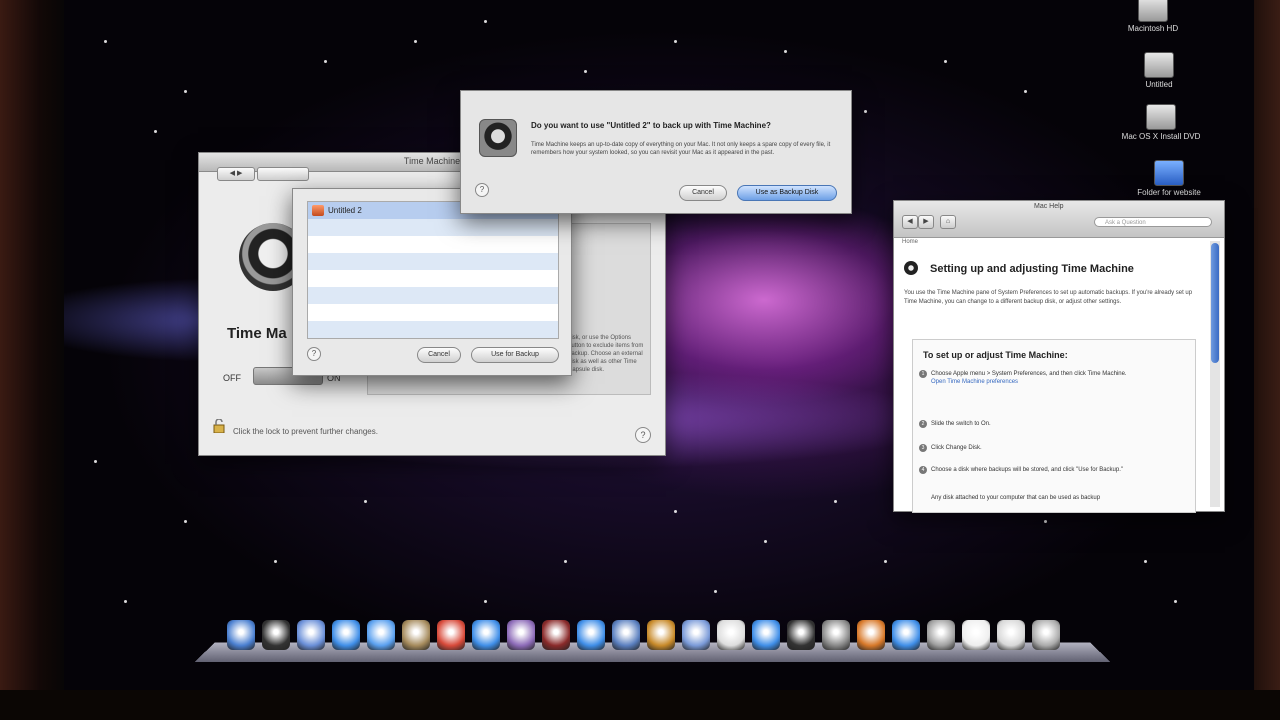  I want to click on dock-icon-utilities, so click(941, 635).